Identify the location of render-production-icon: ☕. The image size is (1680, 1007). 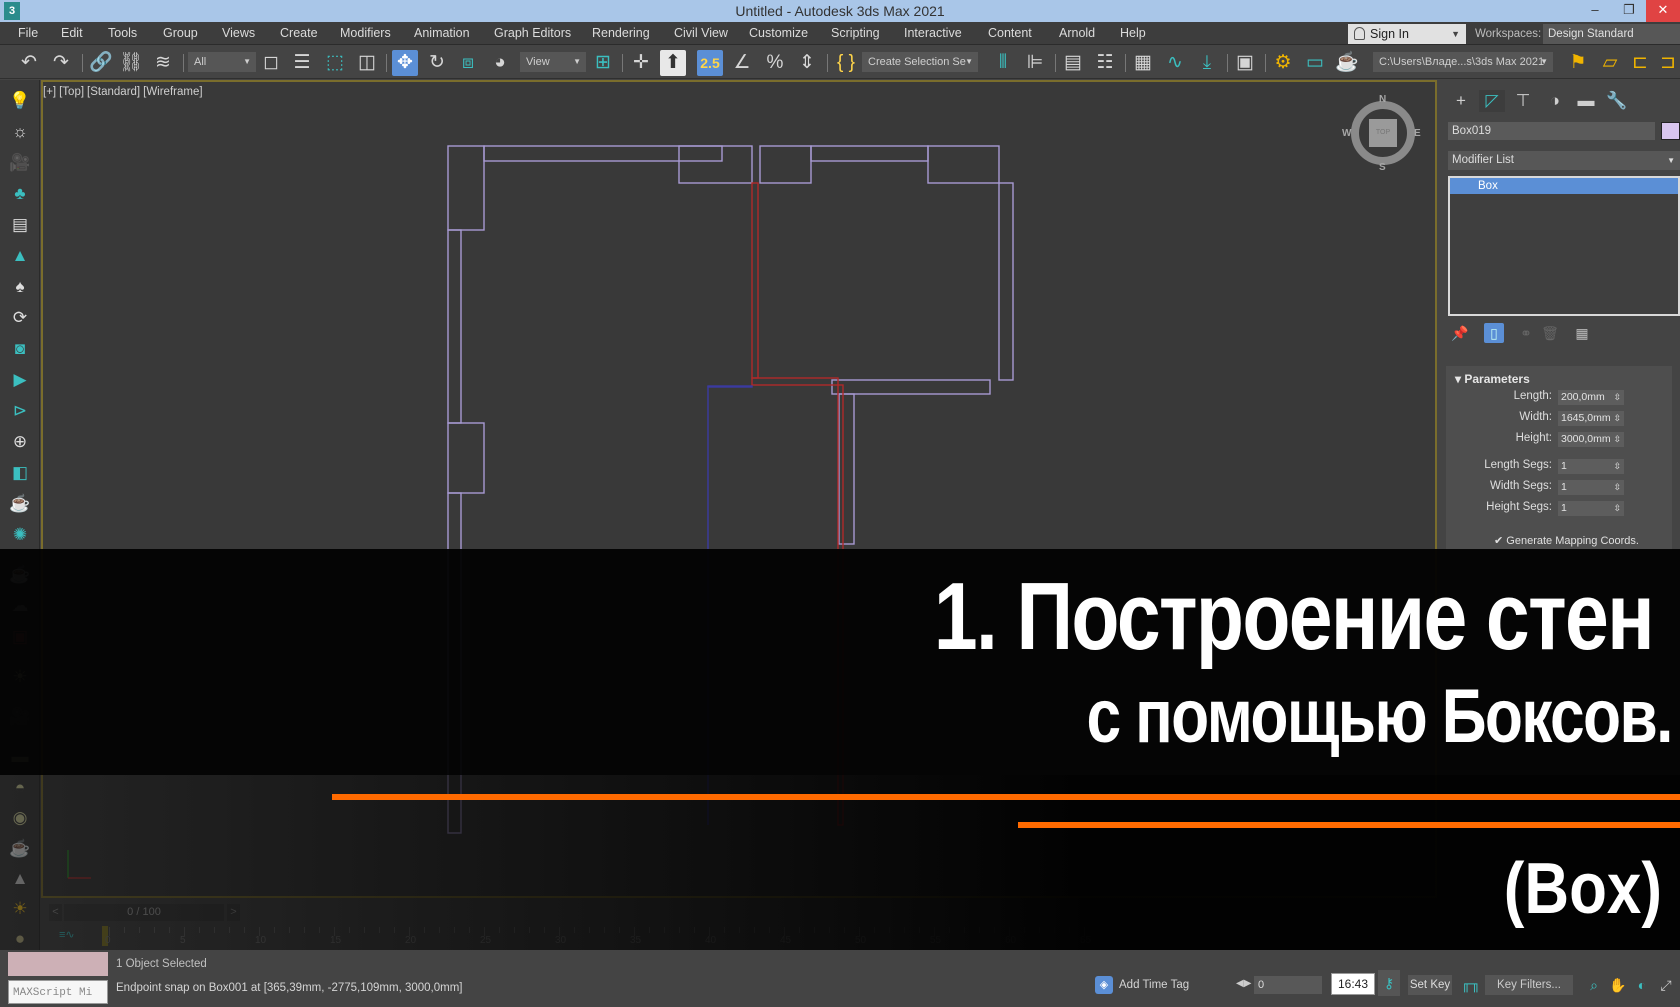
(1347, 63).